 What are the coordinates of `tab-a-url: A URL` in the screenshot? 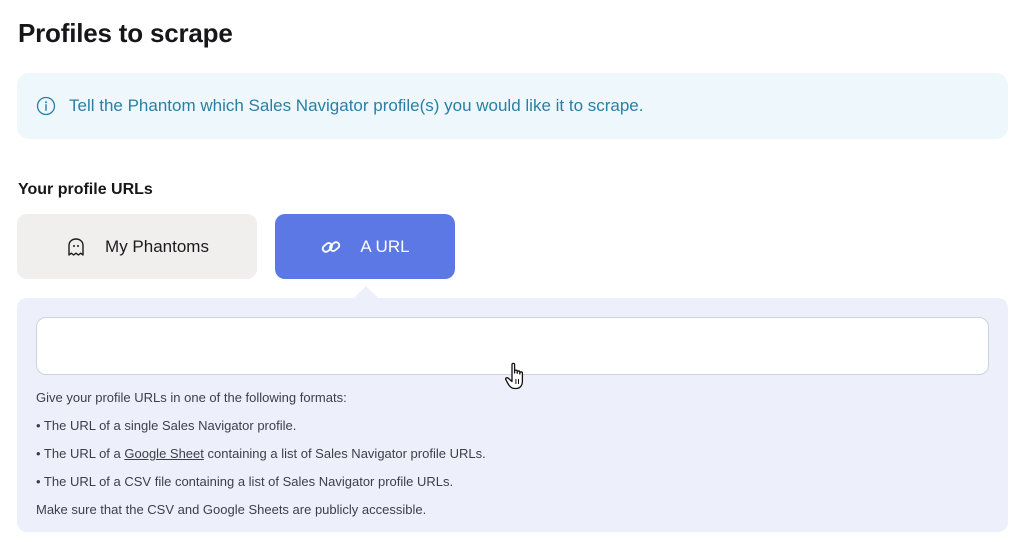 It's located at (365, 246).